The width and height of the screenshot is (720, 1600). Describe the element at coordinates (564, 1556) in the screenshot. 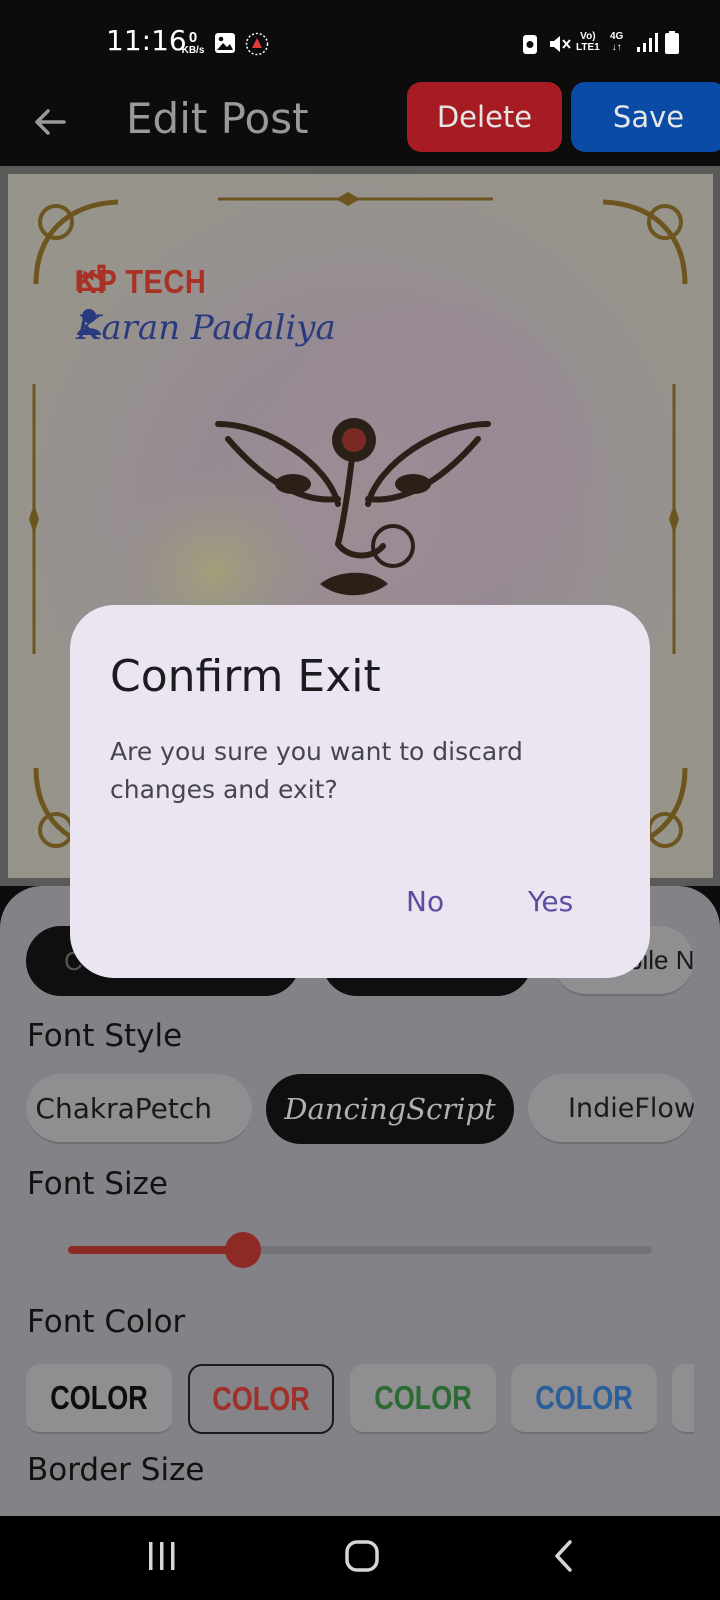

I see `back-nav-icon` at that location.